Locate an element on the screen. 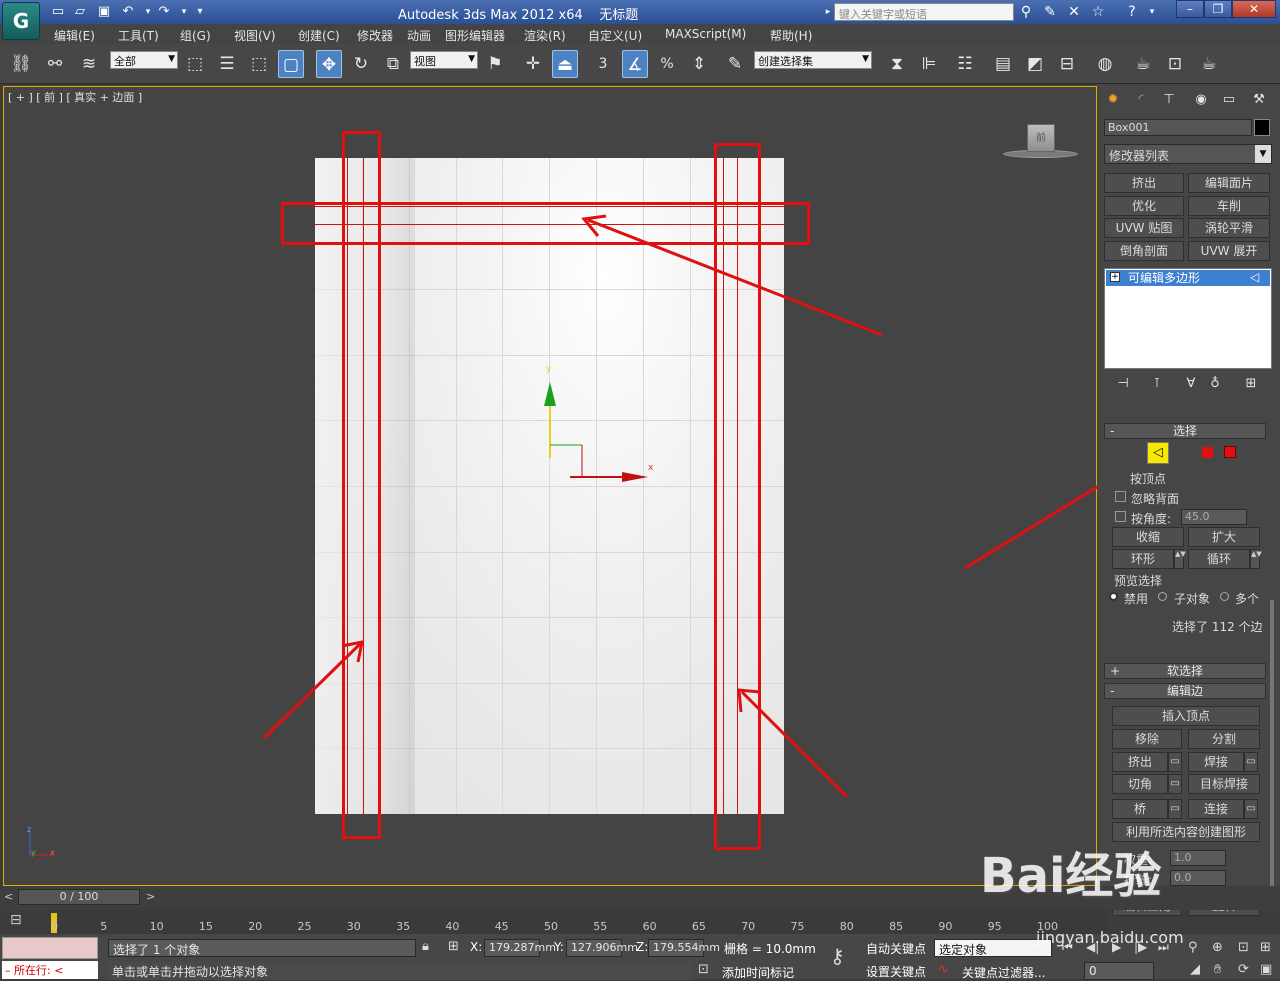 This screenshot has height=981, width=1280. by-angle-spinner: 45.0 is located at coordinates (1214, 517).